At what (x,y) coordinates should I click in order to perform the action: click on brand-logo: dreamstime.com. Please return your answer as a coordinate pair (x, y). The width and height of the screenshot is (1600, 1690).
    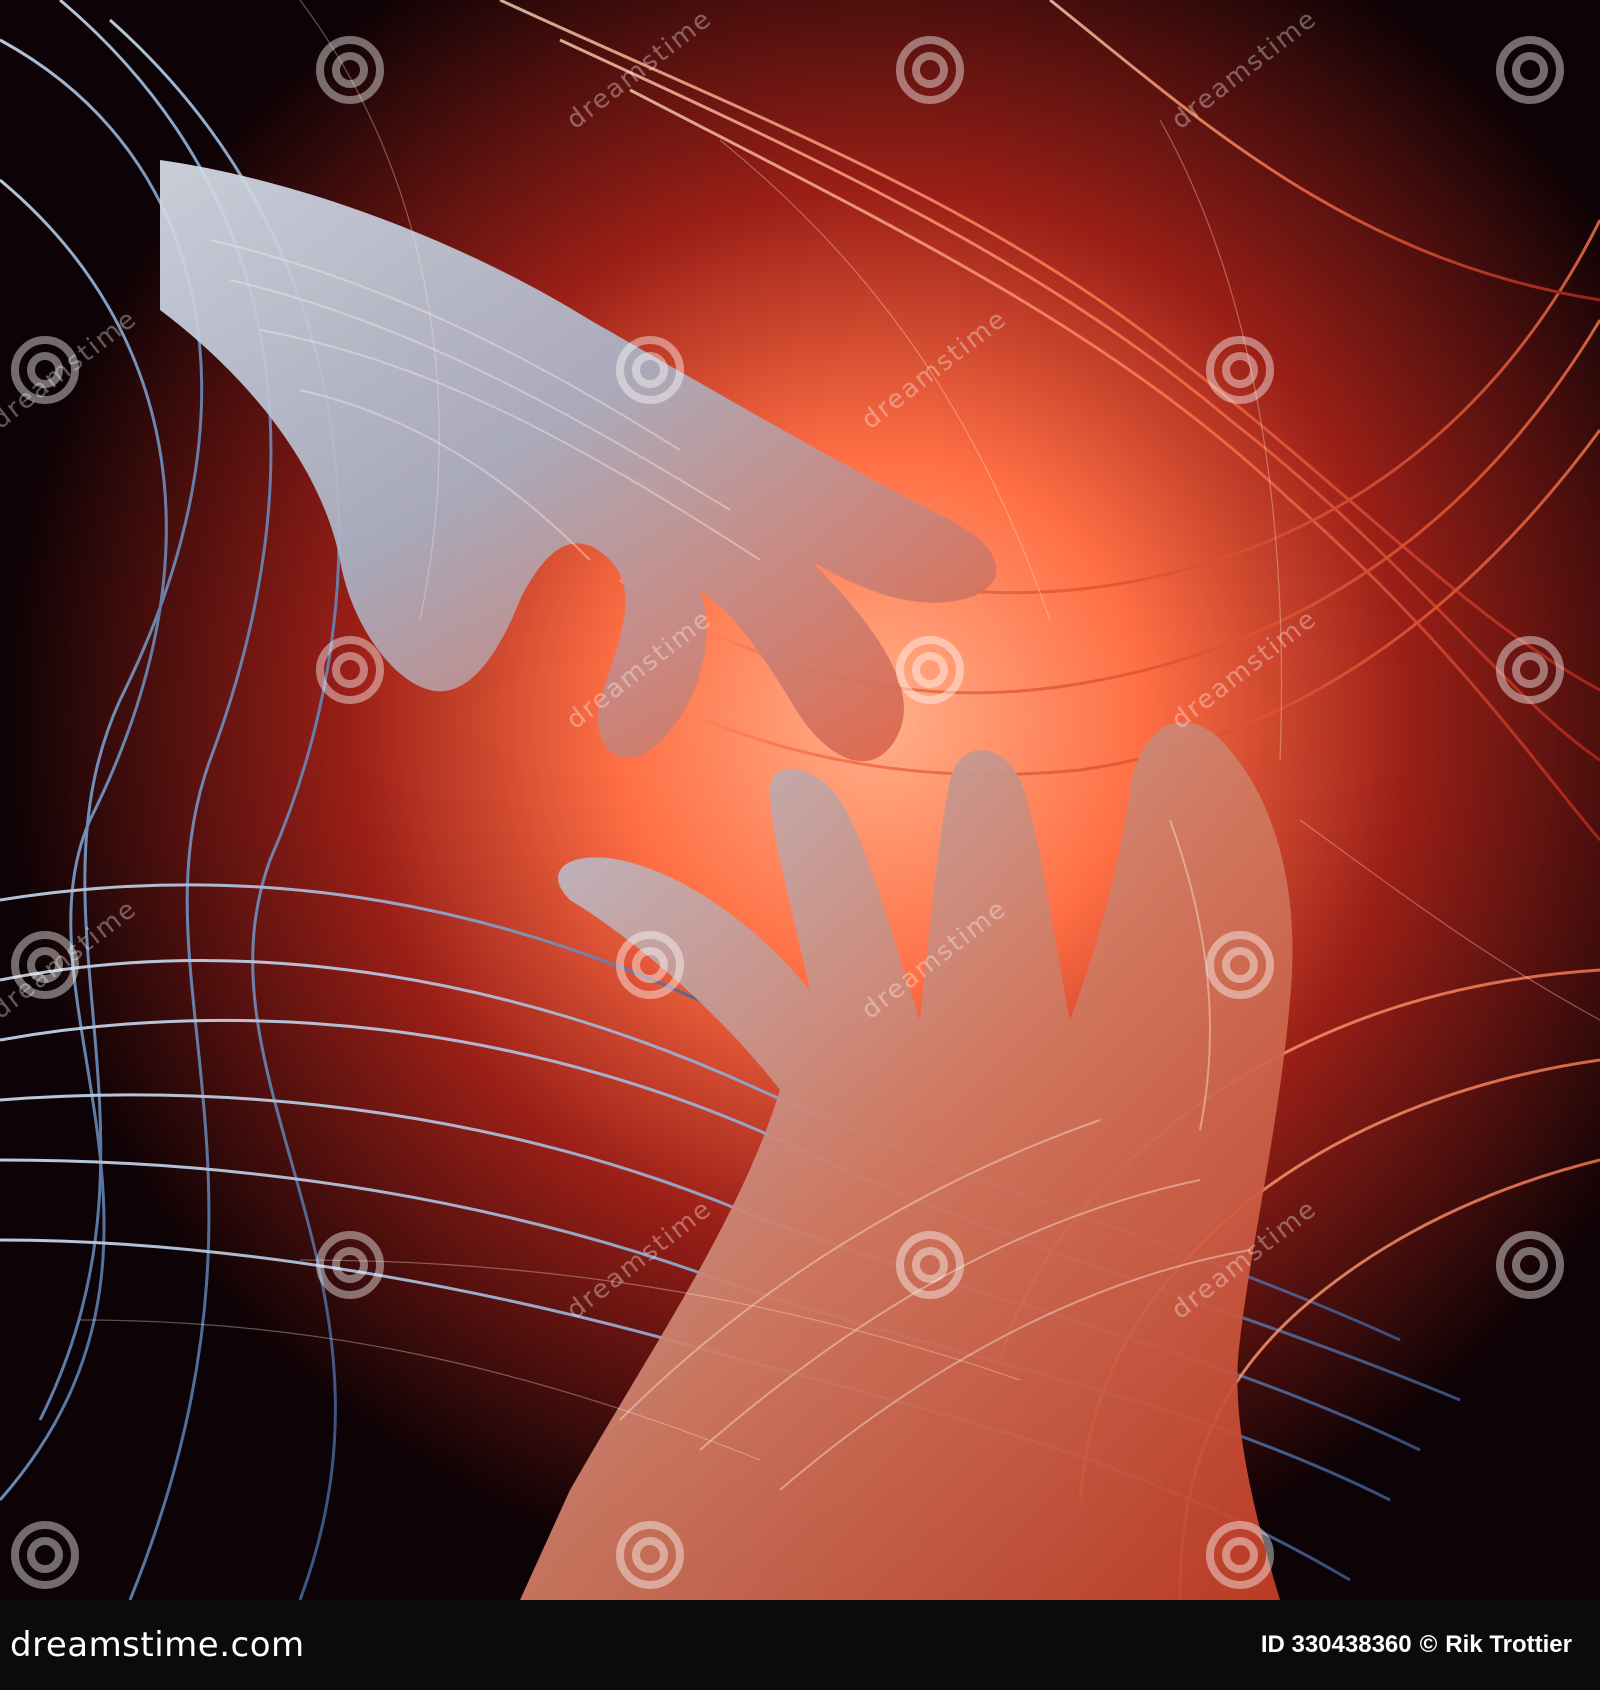
    Looking at the image, I should click on (157, 1645).